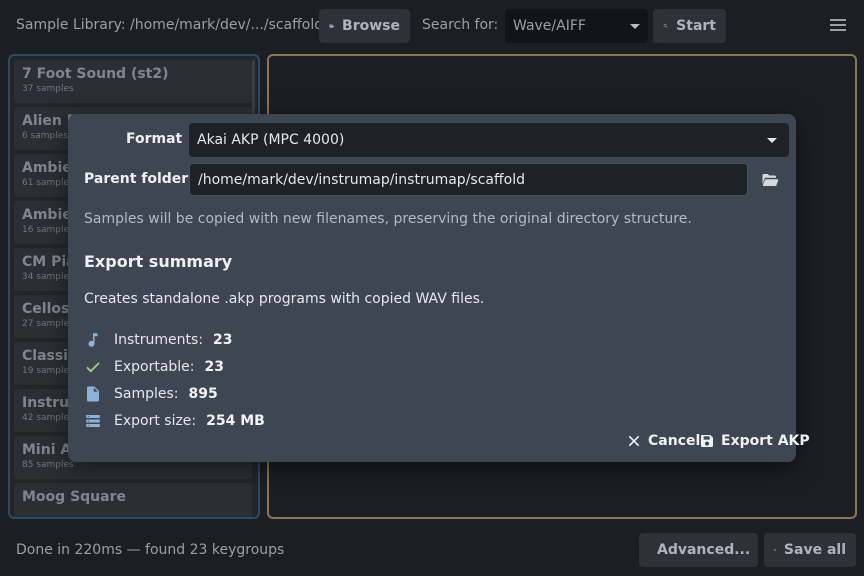  Describe the element at coordinates (48, 89) in the screenshot. I see `library-item-count: 37 samples` at that location.